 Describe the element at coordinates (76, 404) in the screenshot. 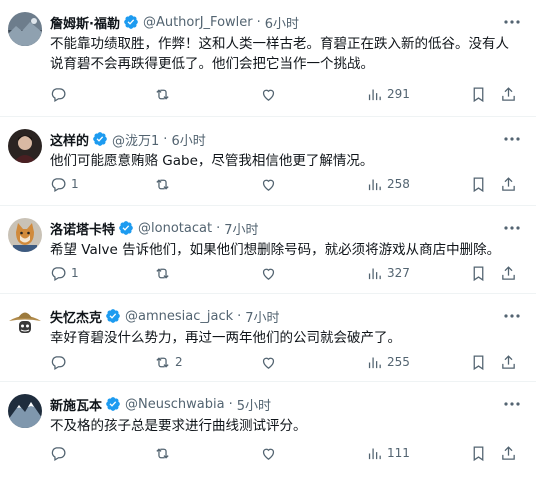

I see `display-name: 新施瓦本` at that location.